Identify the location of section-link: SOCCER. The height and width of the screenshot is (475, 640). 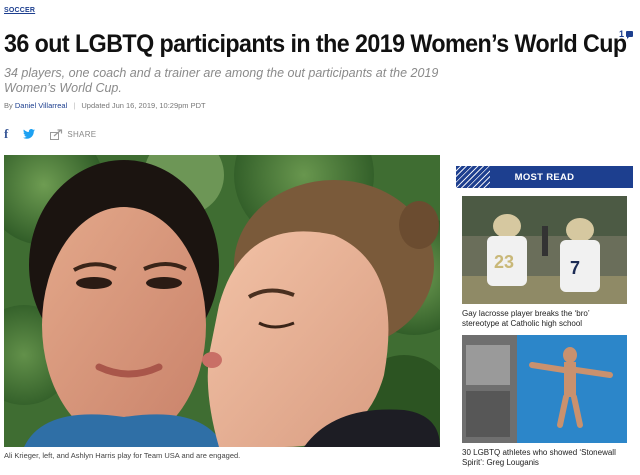
(19, 10).